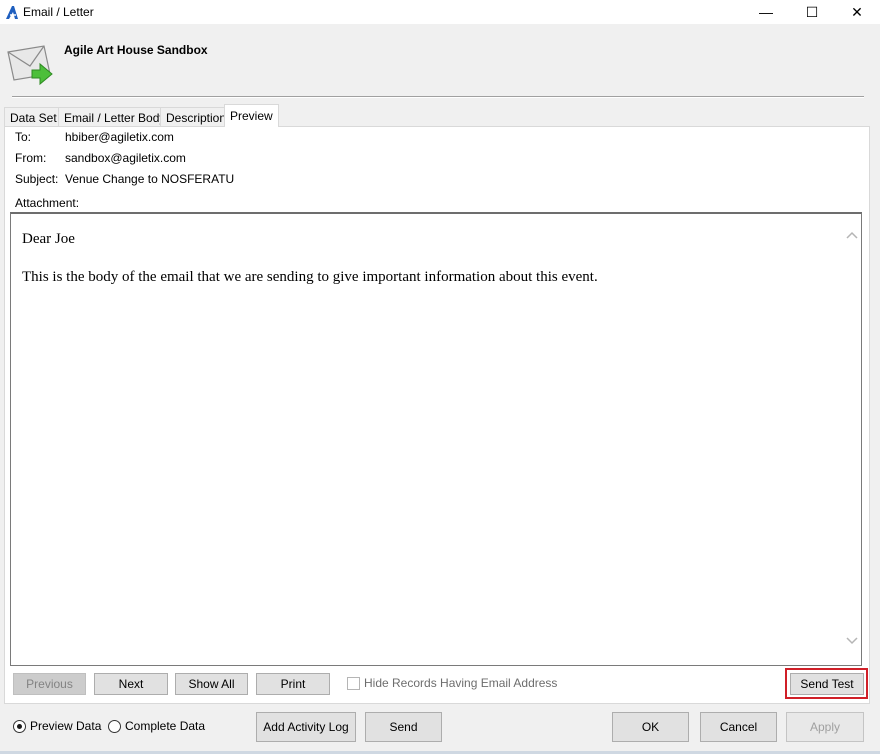  What do you see at coordinates (650, 727) in the screenshot?
I see `ok-button: OK` at bounding box center [650, 727].